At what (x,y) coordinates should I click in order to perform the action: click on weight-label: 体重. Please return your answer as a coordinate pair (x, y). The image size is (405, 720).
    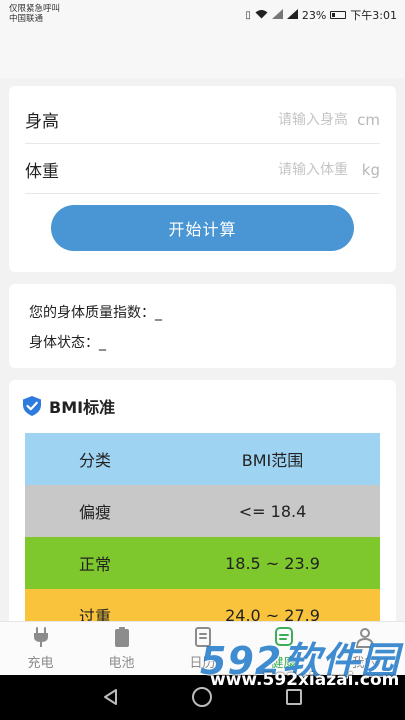
    Looking at the image, I should click on (42, 172).